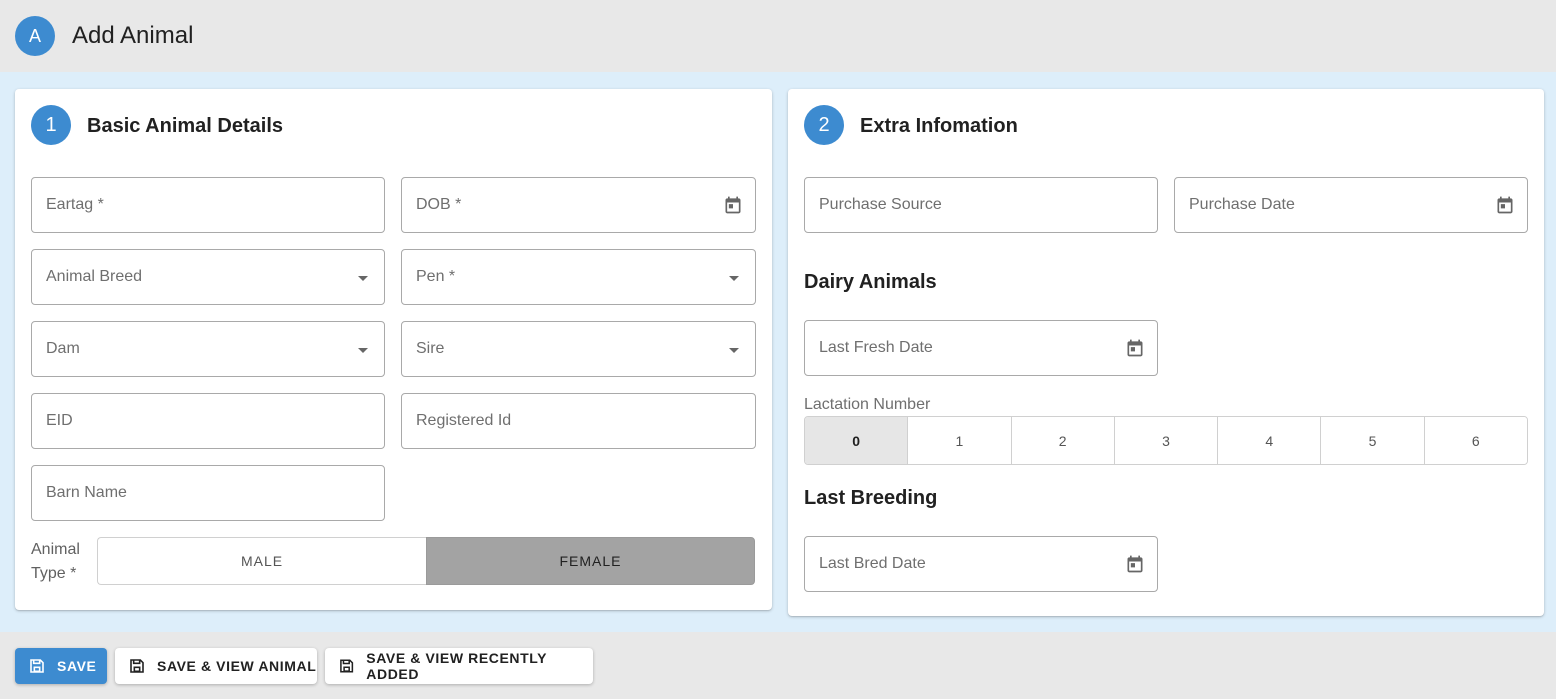 The width and height of the screenshot is (1556, 699). Describe the element at coordinates (778, 36) in the screenshot. I see `app-header: A Add Animal` at that location.